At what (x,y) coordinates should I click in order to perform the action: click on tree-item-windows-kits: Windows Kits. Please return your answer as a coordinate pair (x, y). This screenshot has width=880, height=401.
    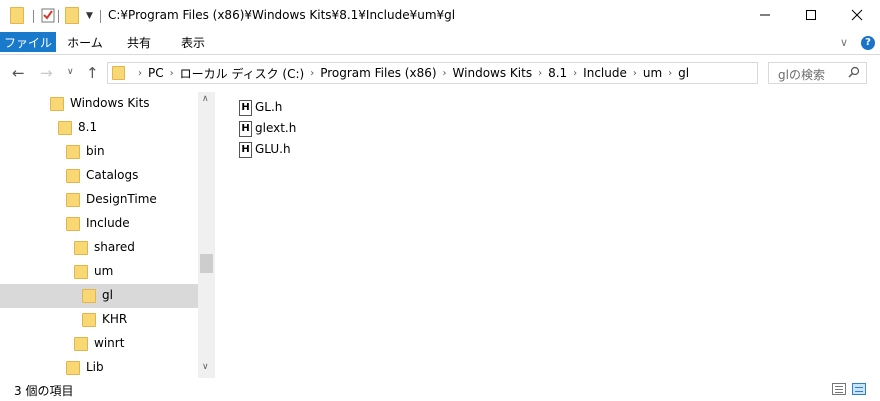
    Looking at the image, I should click on (99, 104).